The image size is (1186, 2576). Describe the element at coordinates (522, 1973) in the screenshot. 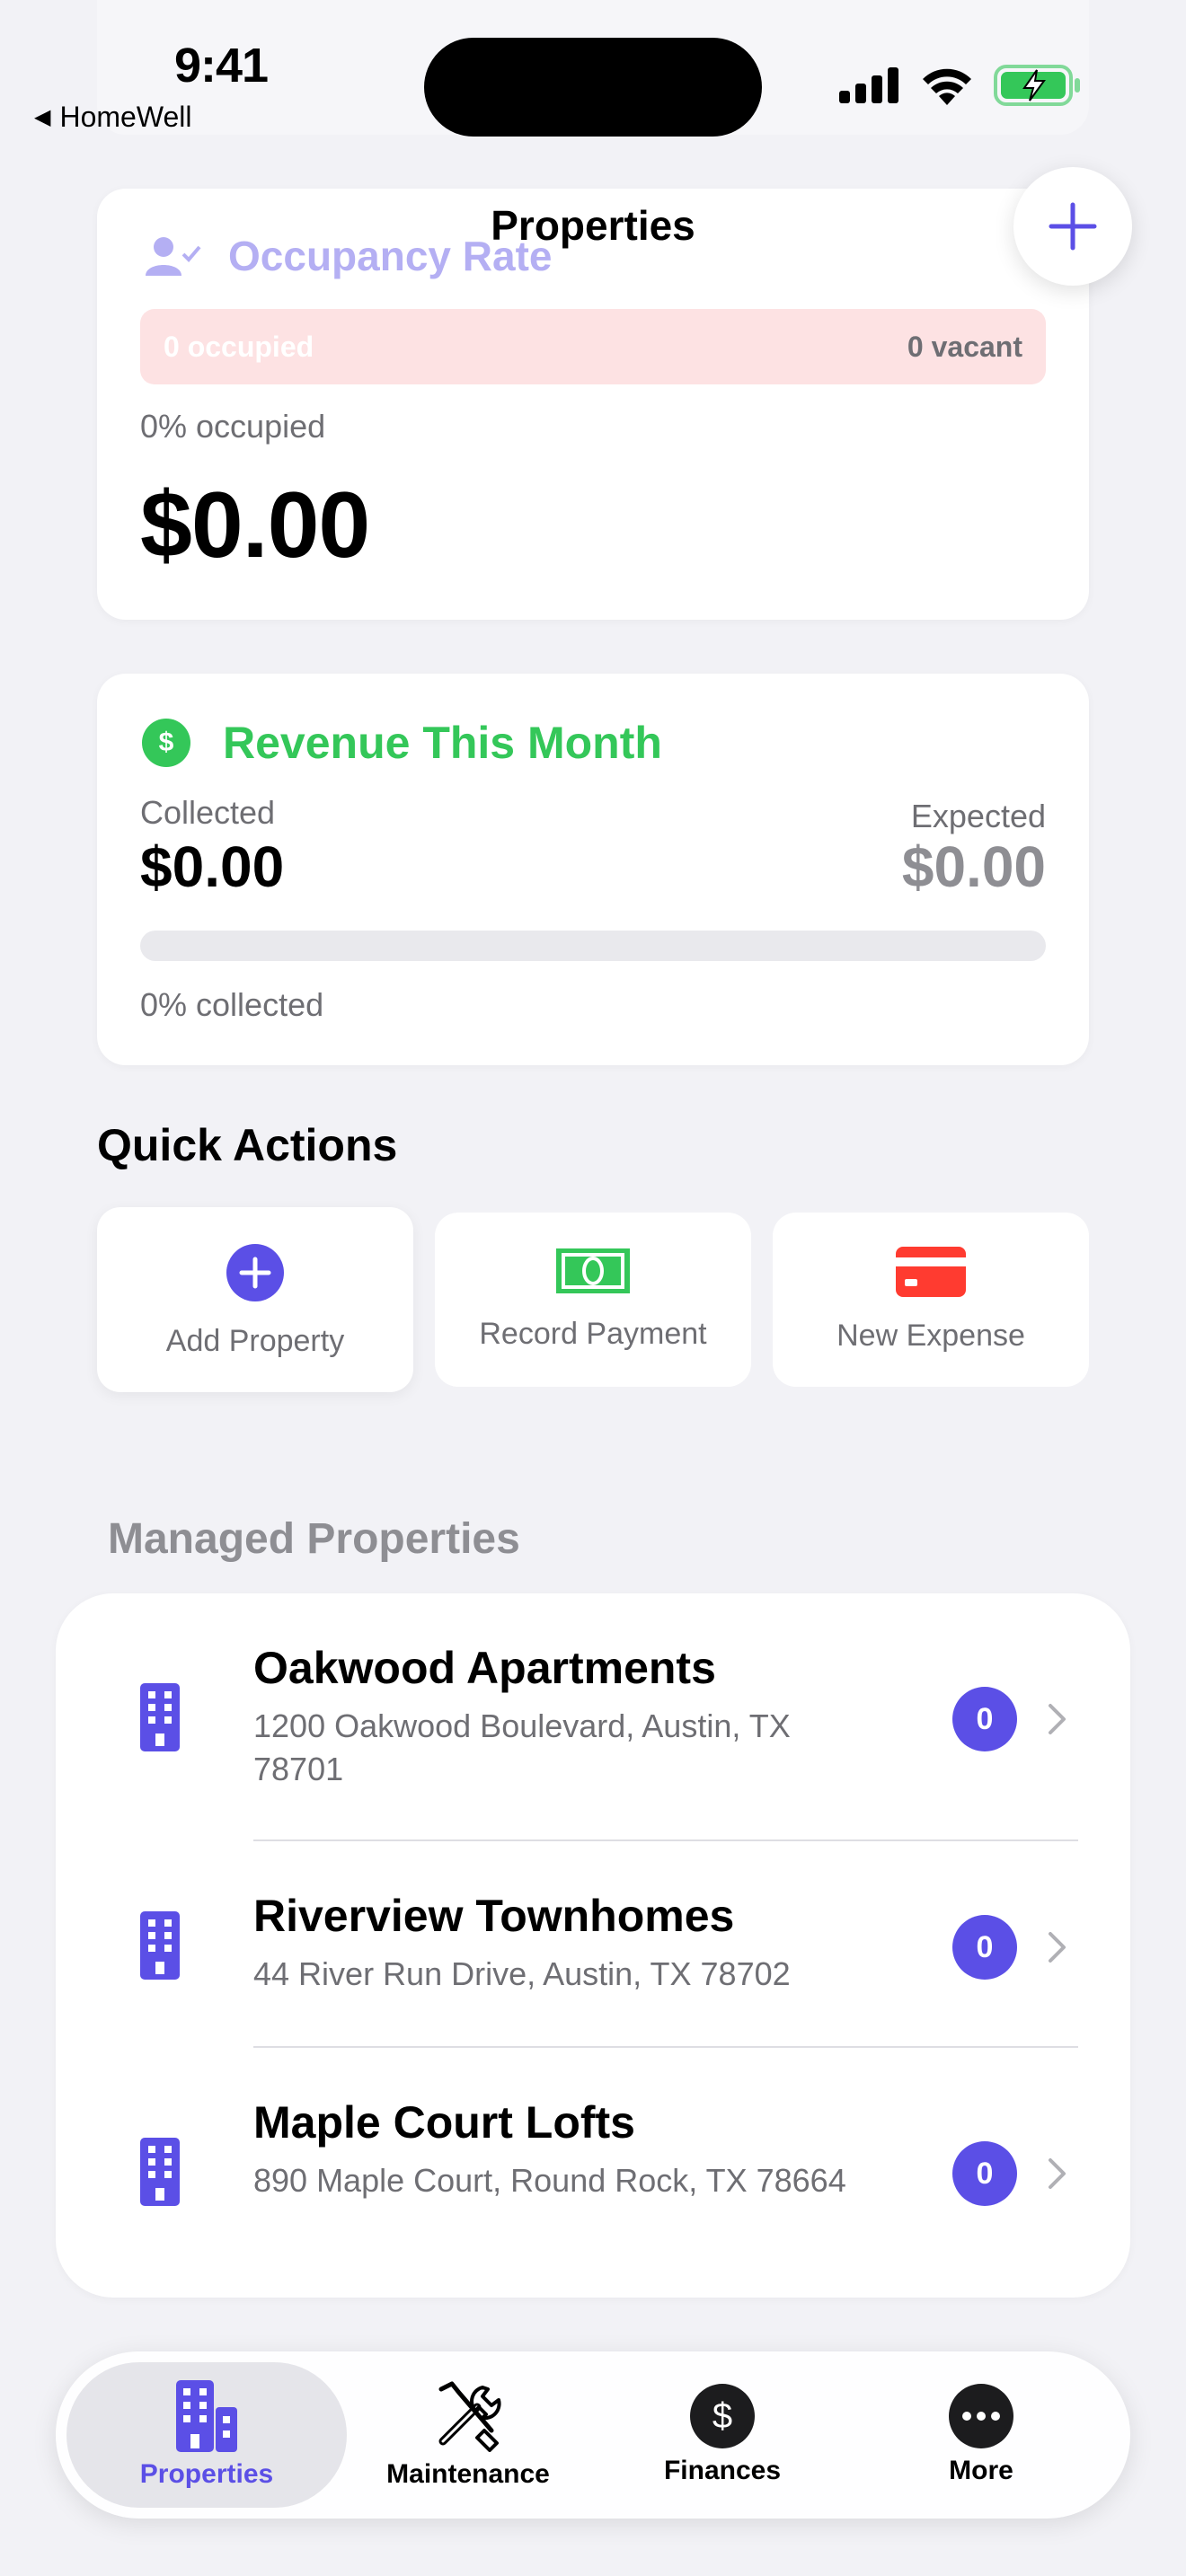

I see `property-address: 44 River Run Drive, Austin, TX 78702` at that location.